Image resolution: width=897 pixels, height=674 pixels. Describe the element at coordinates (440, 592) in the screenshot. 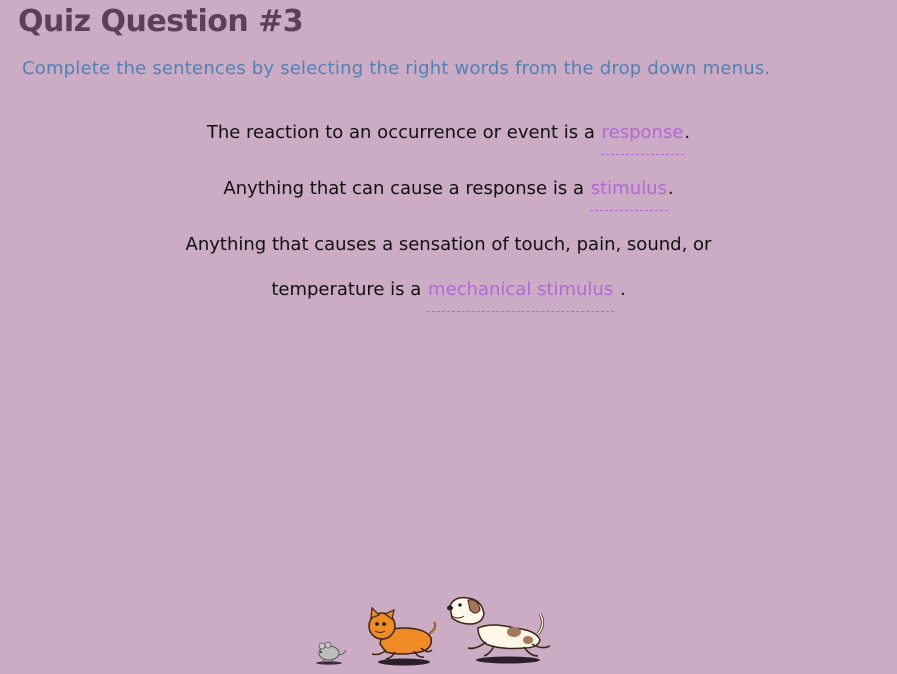

I see `chase-animation` at that location.